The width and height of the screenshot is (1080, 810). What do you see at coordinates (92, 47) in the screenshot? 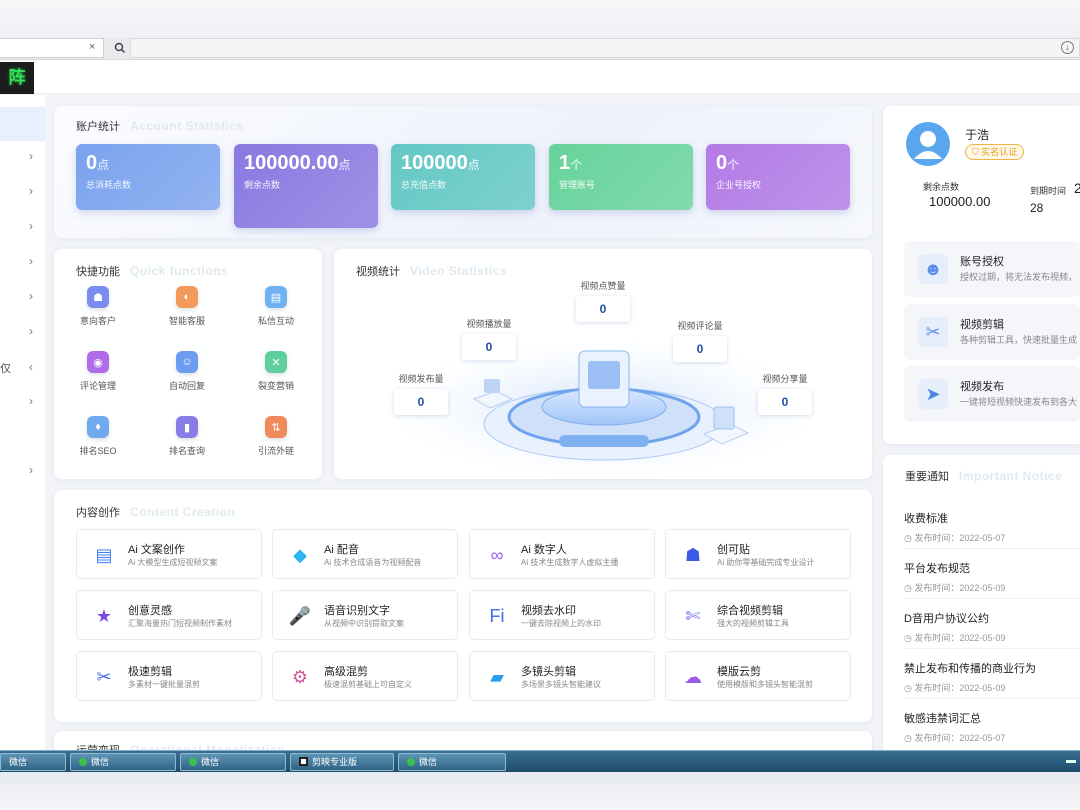
I see `close-icon: ×` at bounding box center [92, 47].